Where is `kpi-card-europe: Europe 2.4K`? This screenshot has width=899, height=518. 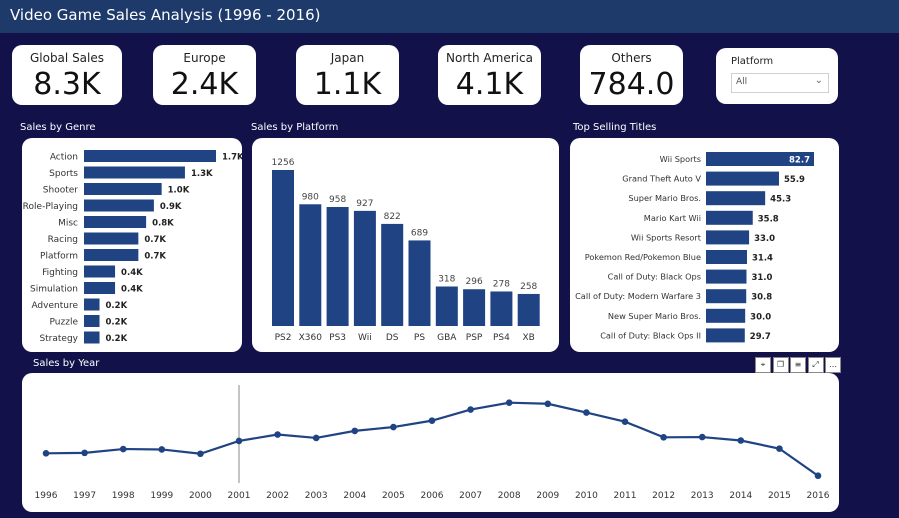
kpi-card-europe: Europe 2.4K is located at coordinates (204, 75).